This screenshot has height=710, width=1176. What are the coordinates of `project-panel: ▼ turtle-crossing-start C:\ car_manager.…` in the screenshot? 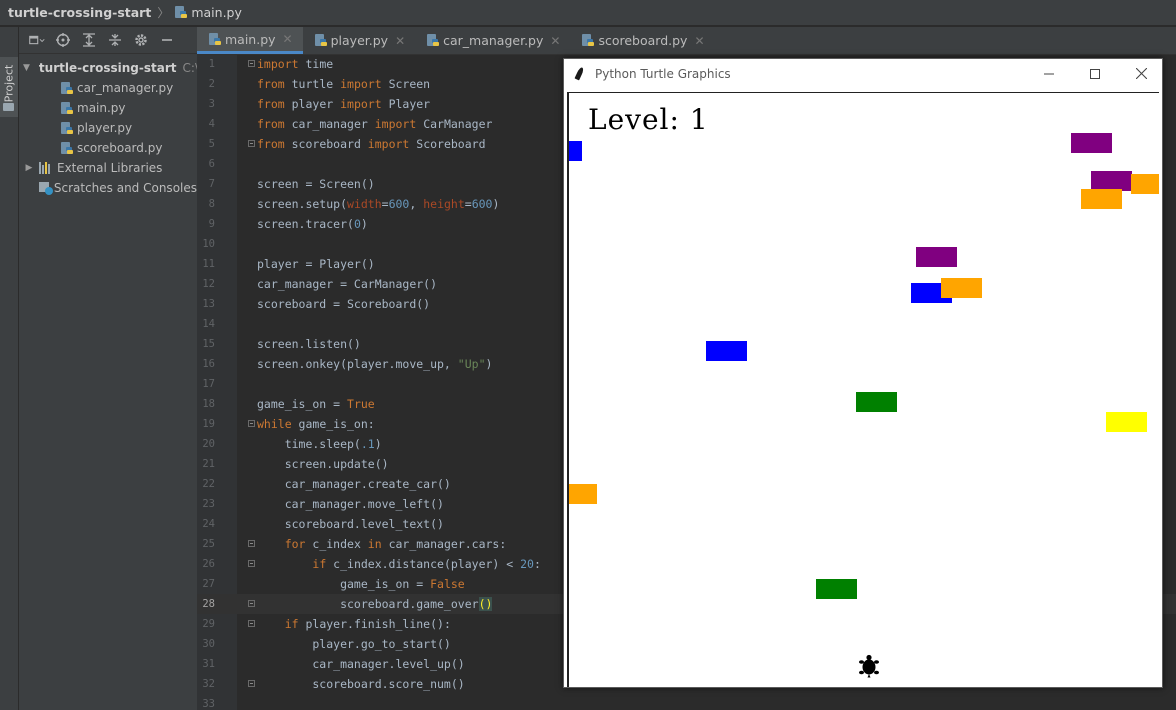 It's located at (108, 368).